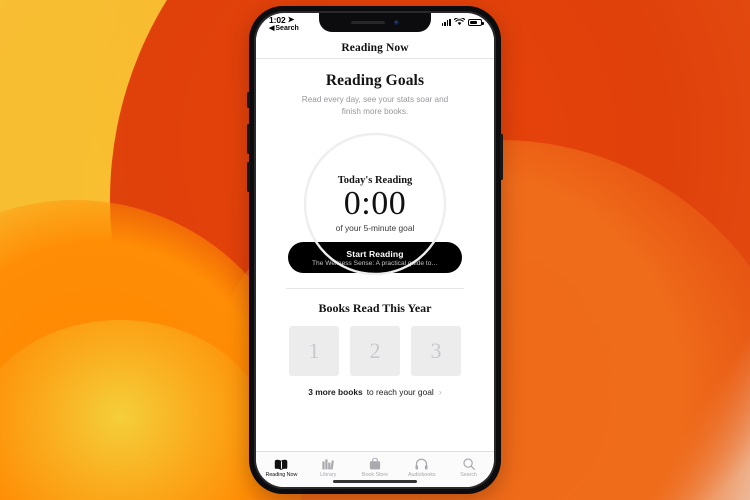 This screenshot has height=500, width=750. I want to click on book-slot: 3, so click(436, 351).